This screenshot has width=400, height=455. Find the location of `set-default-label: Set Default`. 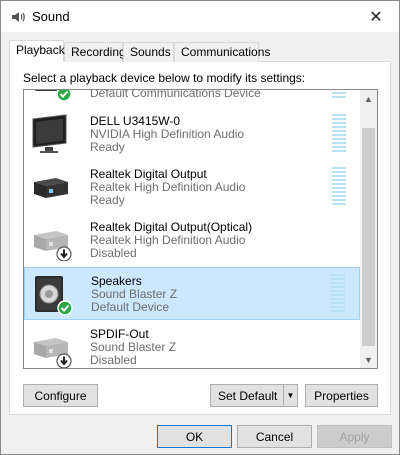

set-default-label: Set Default is located at coordinates (248, 395).